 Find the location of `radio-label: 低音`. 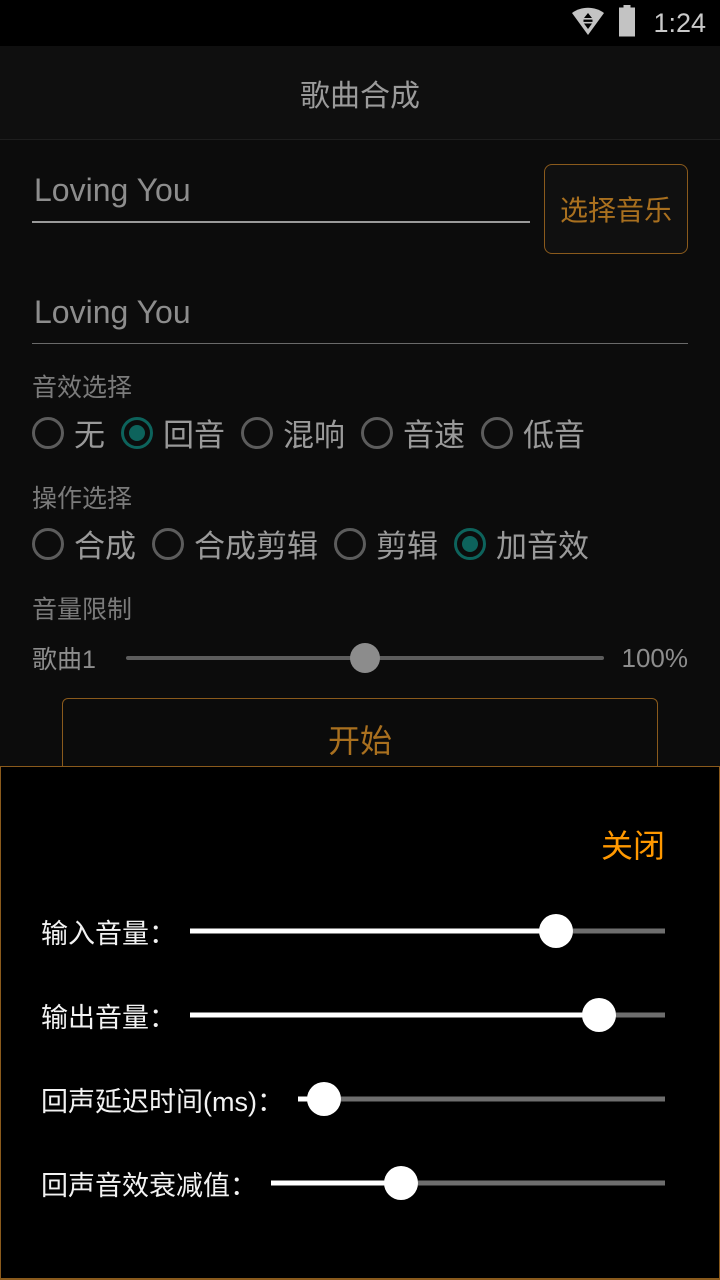

radio-label: 低音 is located at coordinates (554, 435).